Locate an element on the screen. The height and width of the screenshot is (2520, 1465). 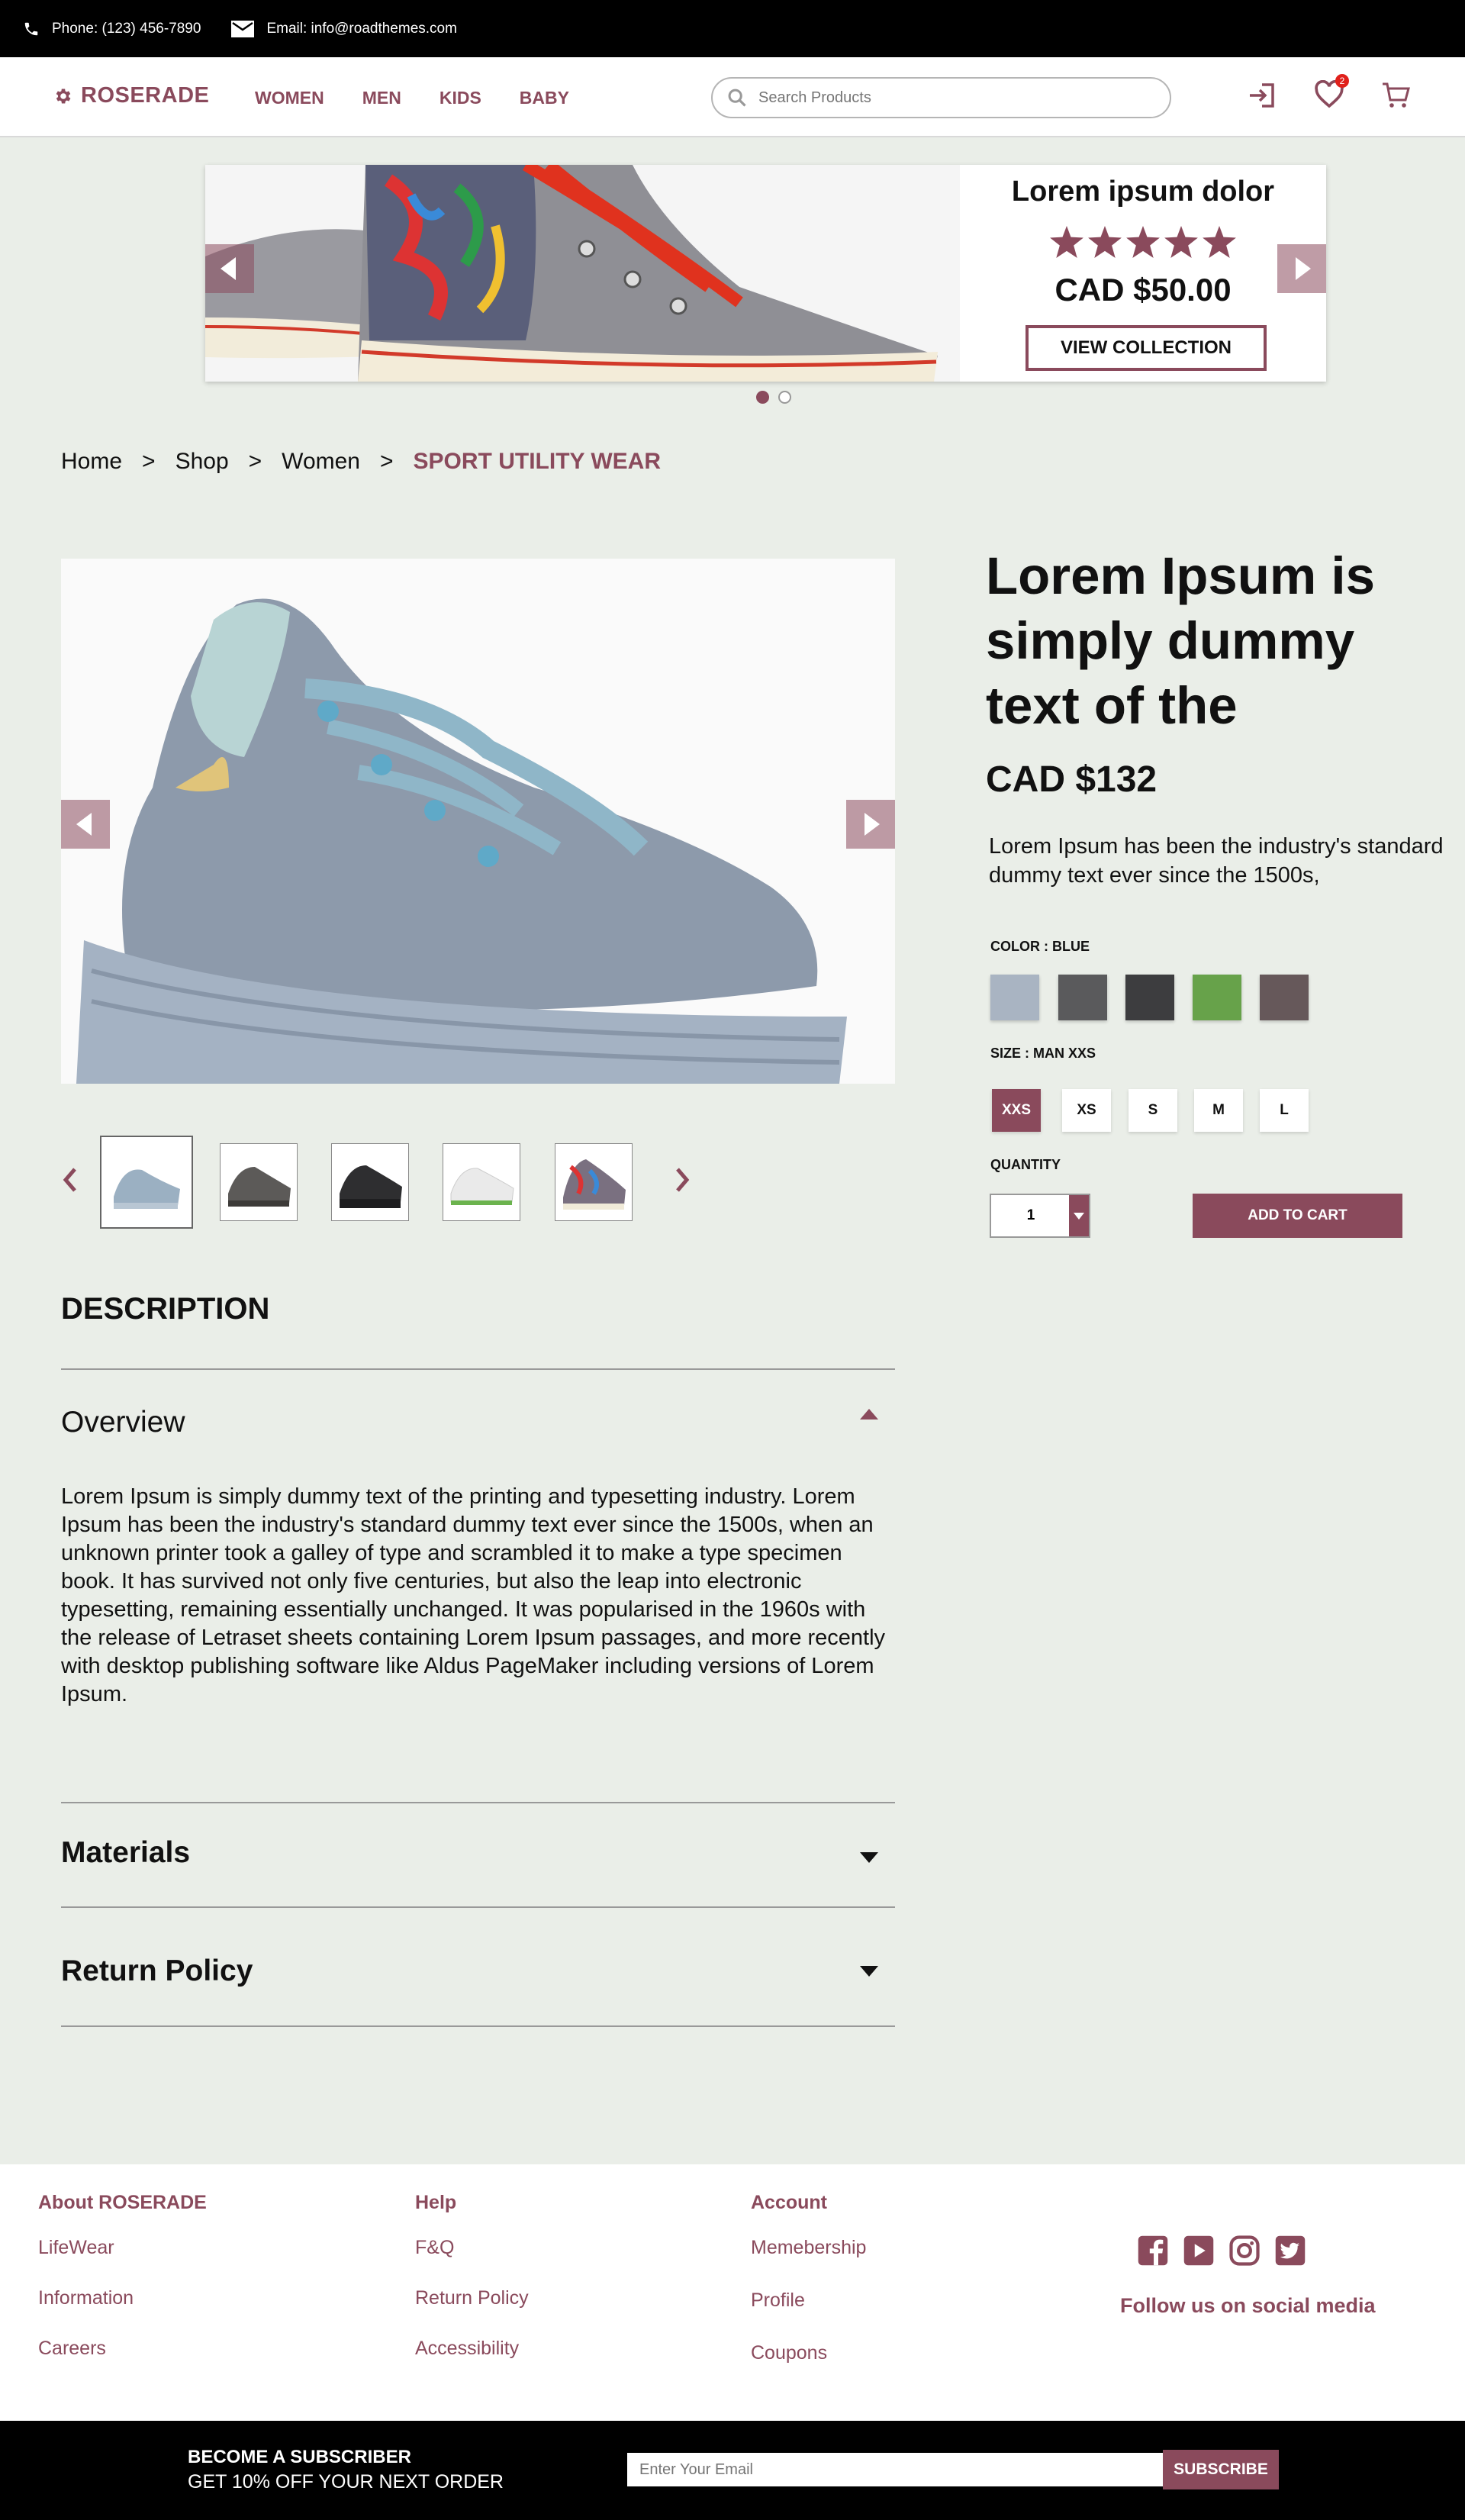
footer-link-faq: F&Q is located at coordinates (472, 2248).